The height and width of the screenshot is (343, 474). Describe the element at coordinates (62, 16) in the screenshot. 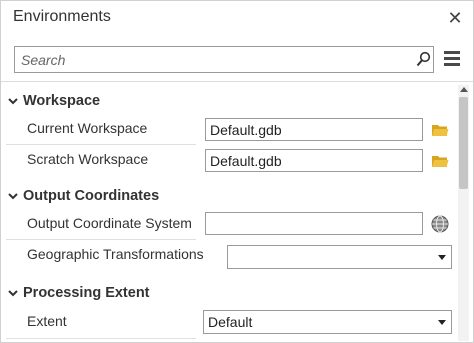

I see `panel-title: Environments` at that location.